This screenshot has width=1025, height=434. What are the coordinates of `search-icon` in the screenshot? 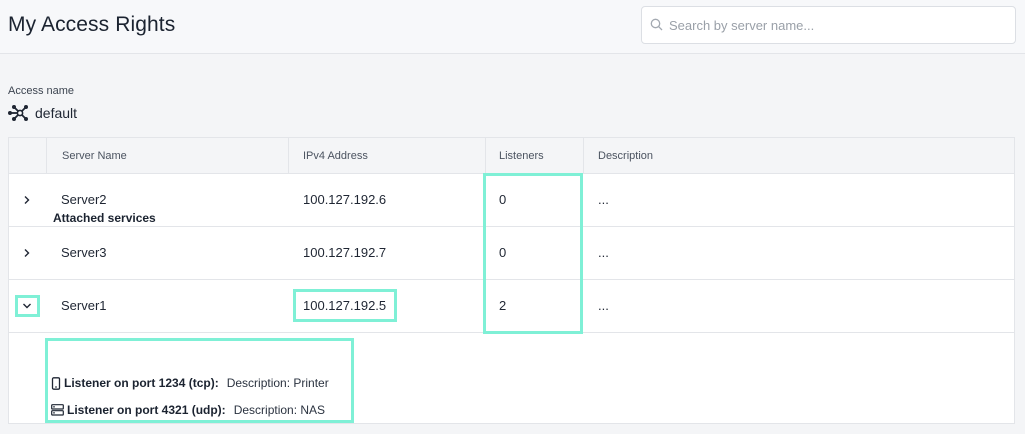 It's located at (656, 24).